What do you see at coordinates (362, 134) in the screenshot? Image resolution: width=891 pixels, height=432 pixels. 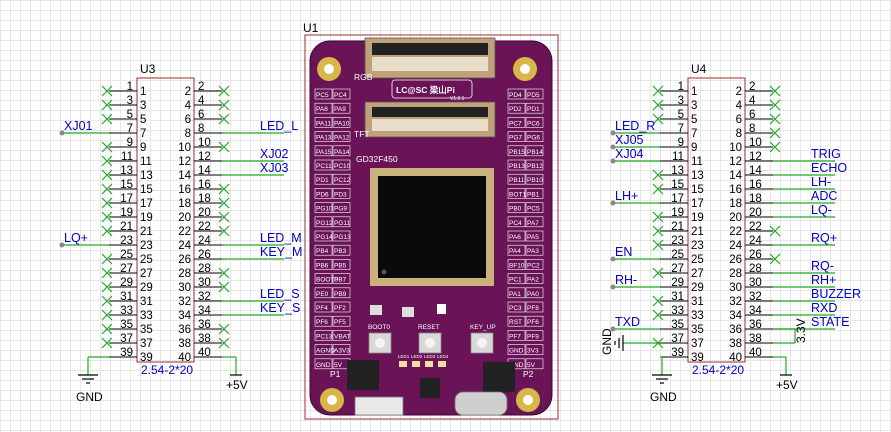 I see `tft-label: TFT` at bounding box center [362, 134].